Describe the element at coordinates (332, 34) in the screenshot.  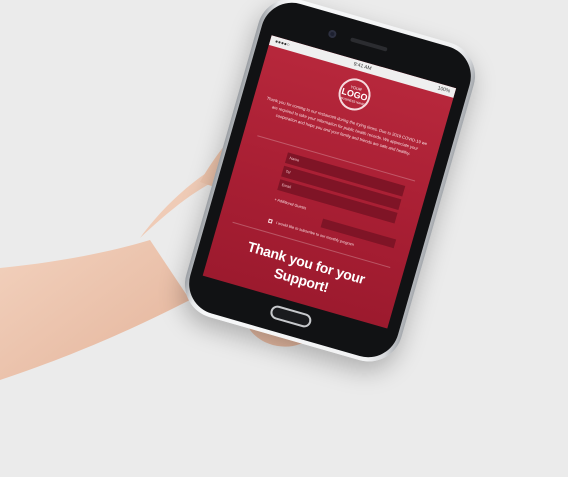
I see `front-camera-icon` at that location.